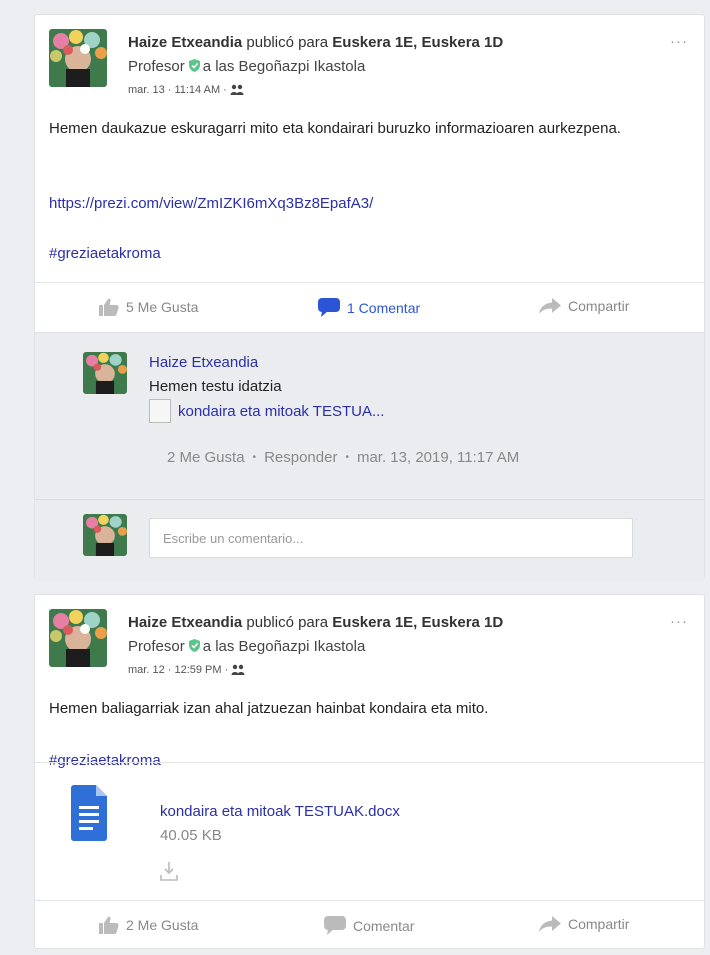 This screenshot has height=955, width=710. I want to click on comment-likes: 2 Me Gusta, so click(206, 457).